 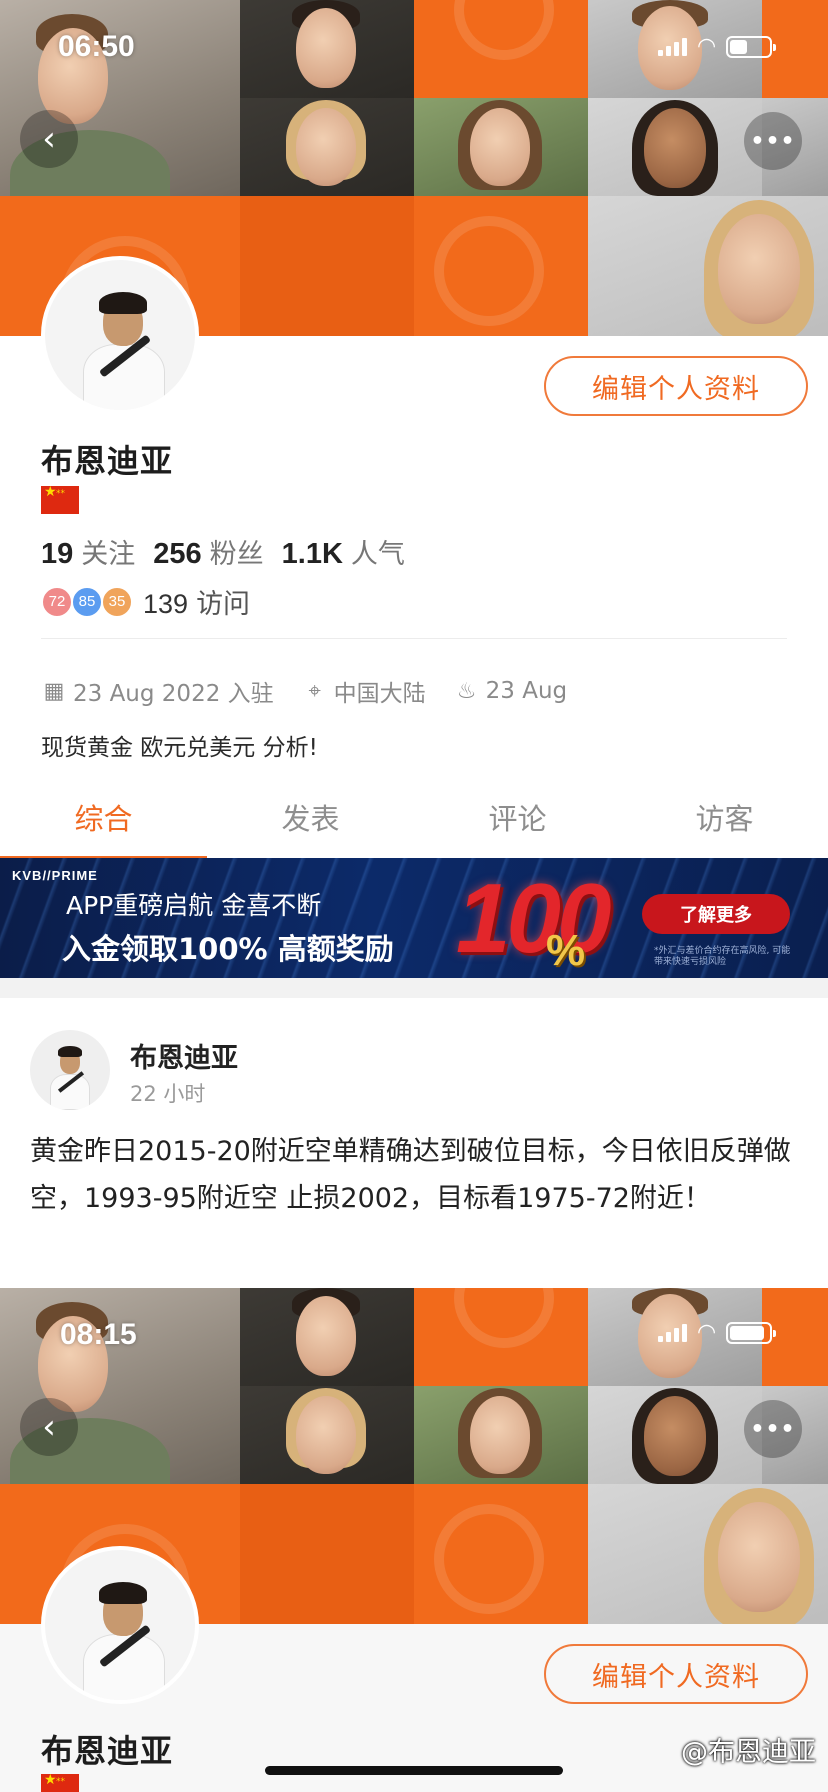 What do you see at coordinates (70, 1070) in the screenshot?
I see `post-author-avatar` at bounding box center [70, 1070].